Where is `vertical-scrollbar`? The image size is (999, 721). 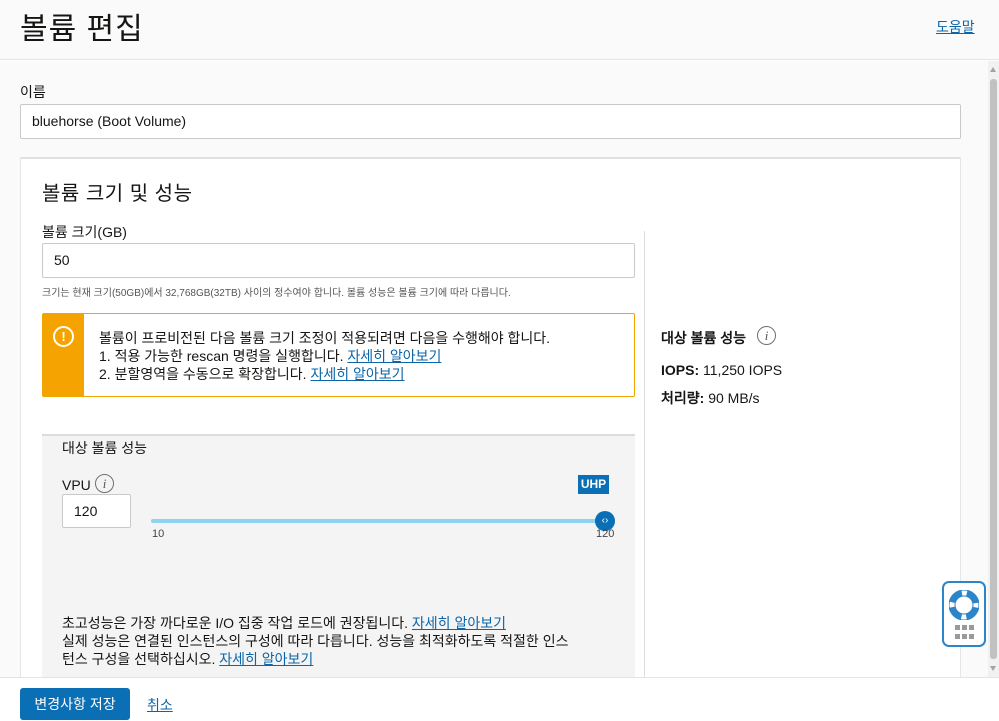 vertical-scrollbar is located at coordinates (993, 369).